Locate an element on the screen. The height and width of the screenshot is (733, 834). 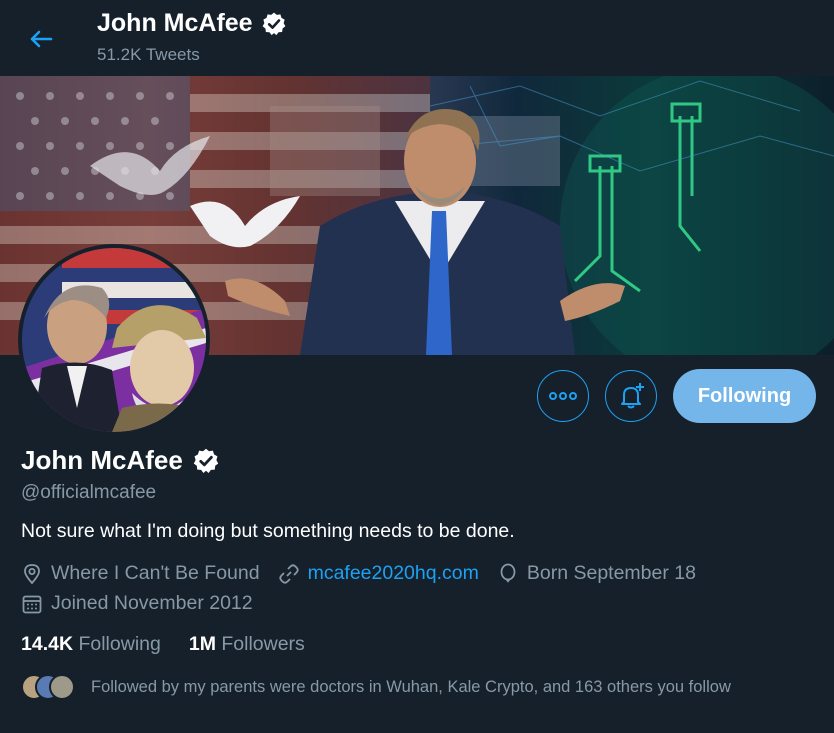
header-title: John McAfee is located at coordinates (192, 23).